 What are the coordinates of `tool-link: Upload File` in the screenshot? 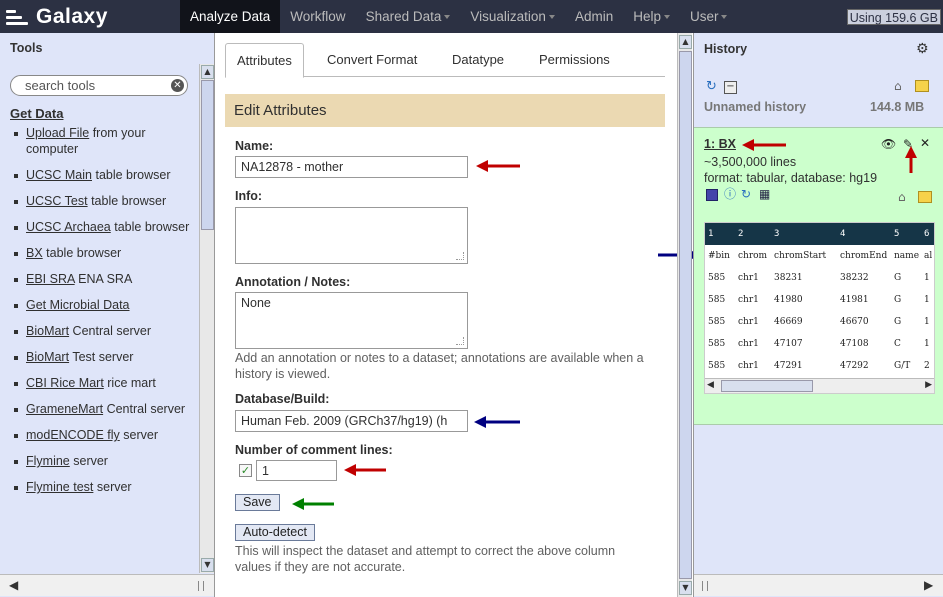 It's located at (57, 133).